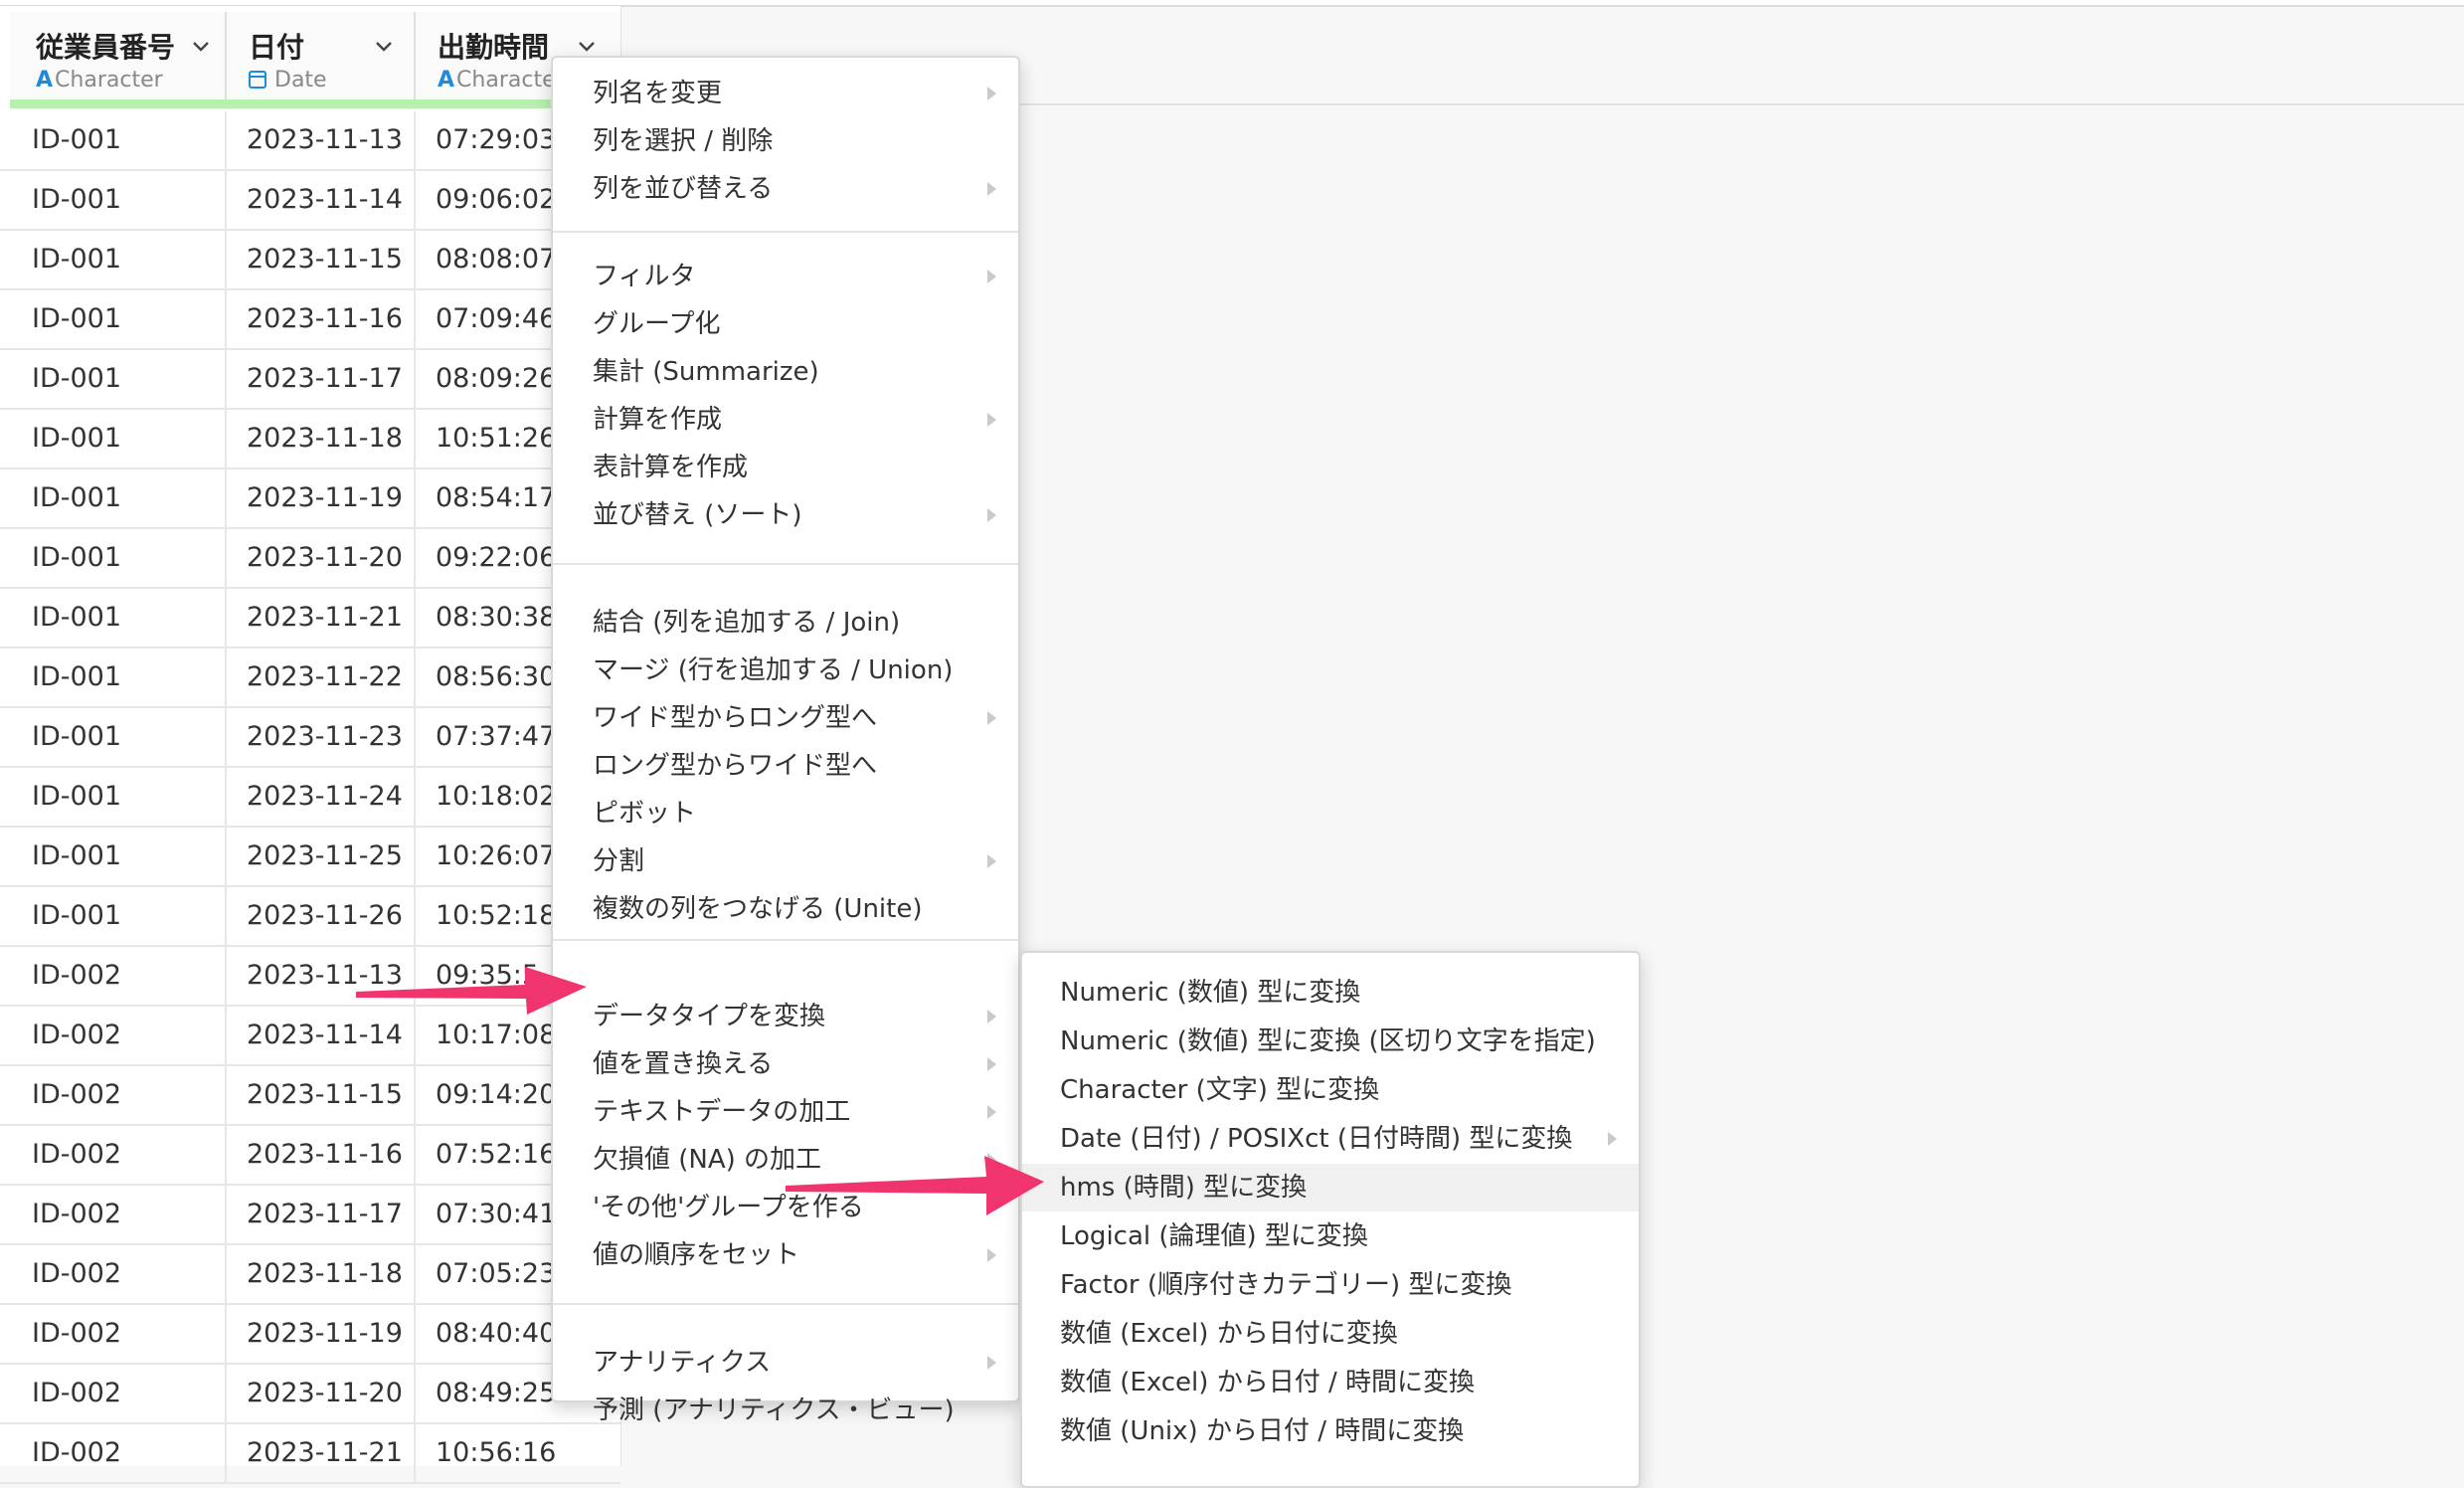 The image size is (2464, 1488). What do you see at coordinates (785, 93) in the screenshot?
I see `menu-item: 列名を変更` at bounding box center [785, 93].